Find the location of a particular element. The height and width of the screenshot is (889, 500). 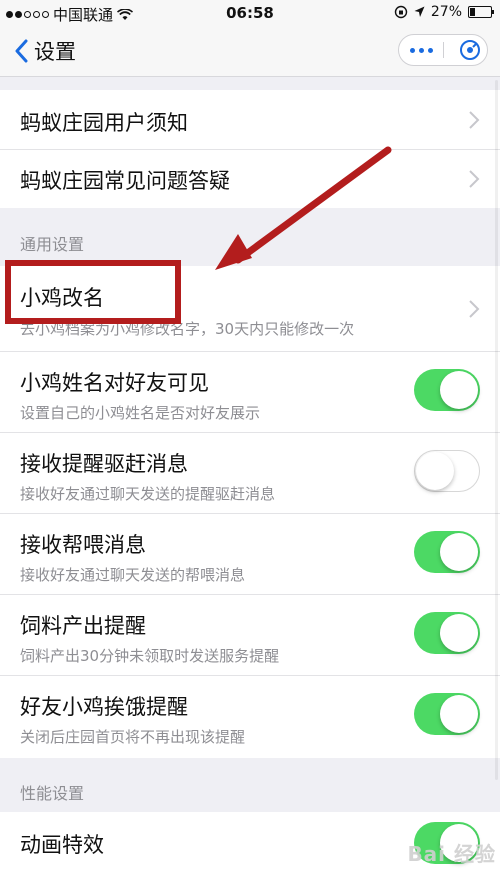

list-item-faq: 蚂蚁庄园常见问题答疑 is located at coordinates (250, 179).